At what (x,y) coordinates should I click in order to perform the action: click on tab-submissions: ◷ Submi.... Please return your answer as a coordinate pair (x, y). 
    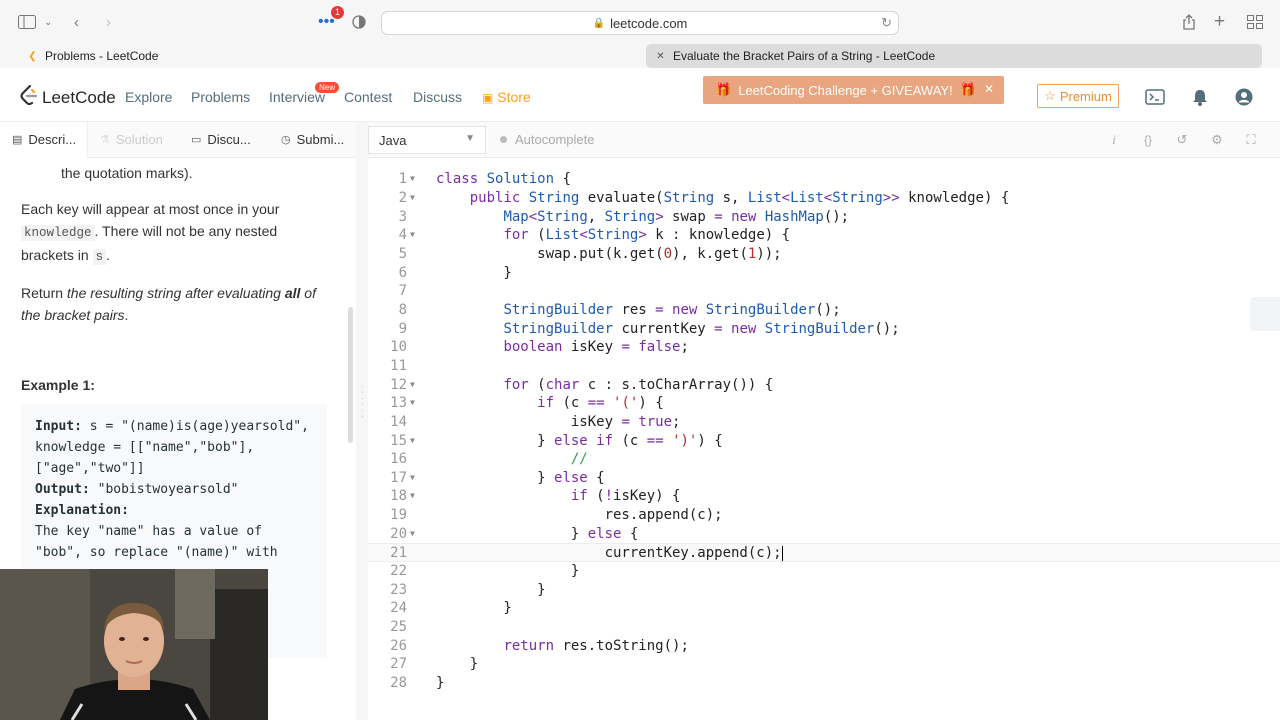
    Looking at the image, I should click on (312, 139).